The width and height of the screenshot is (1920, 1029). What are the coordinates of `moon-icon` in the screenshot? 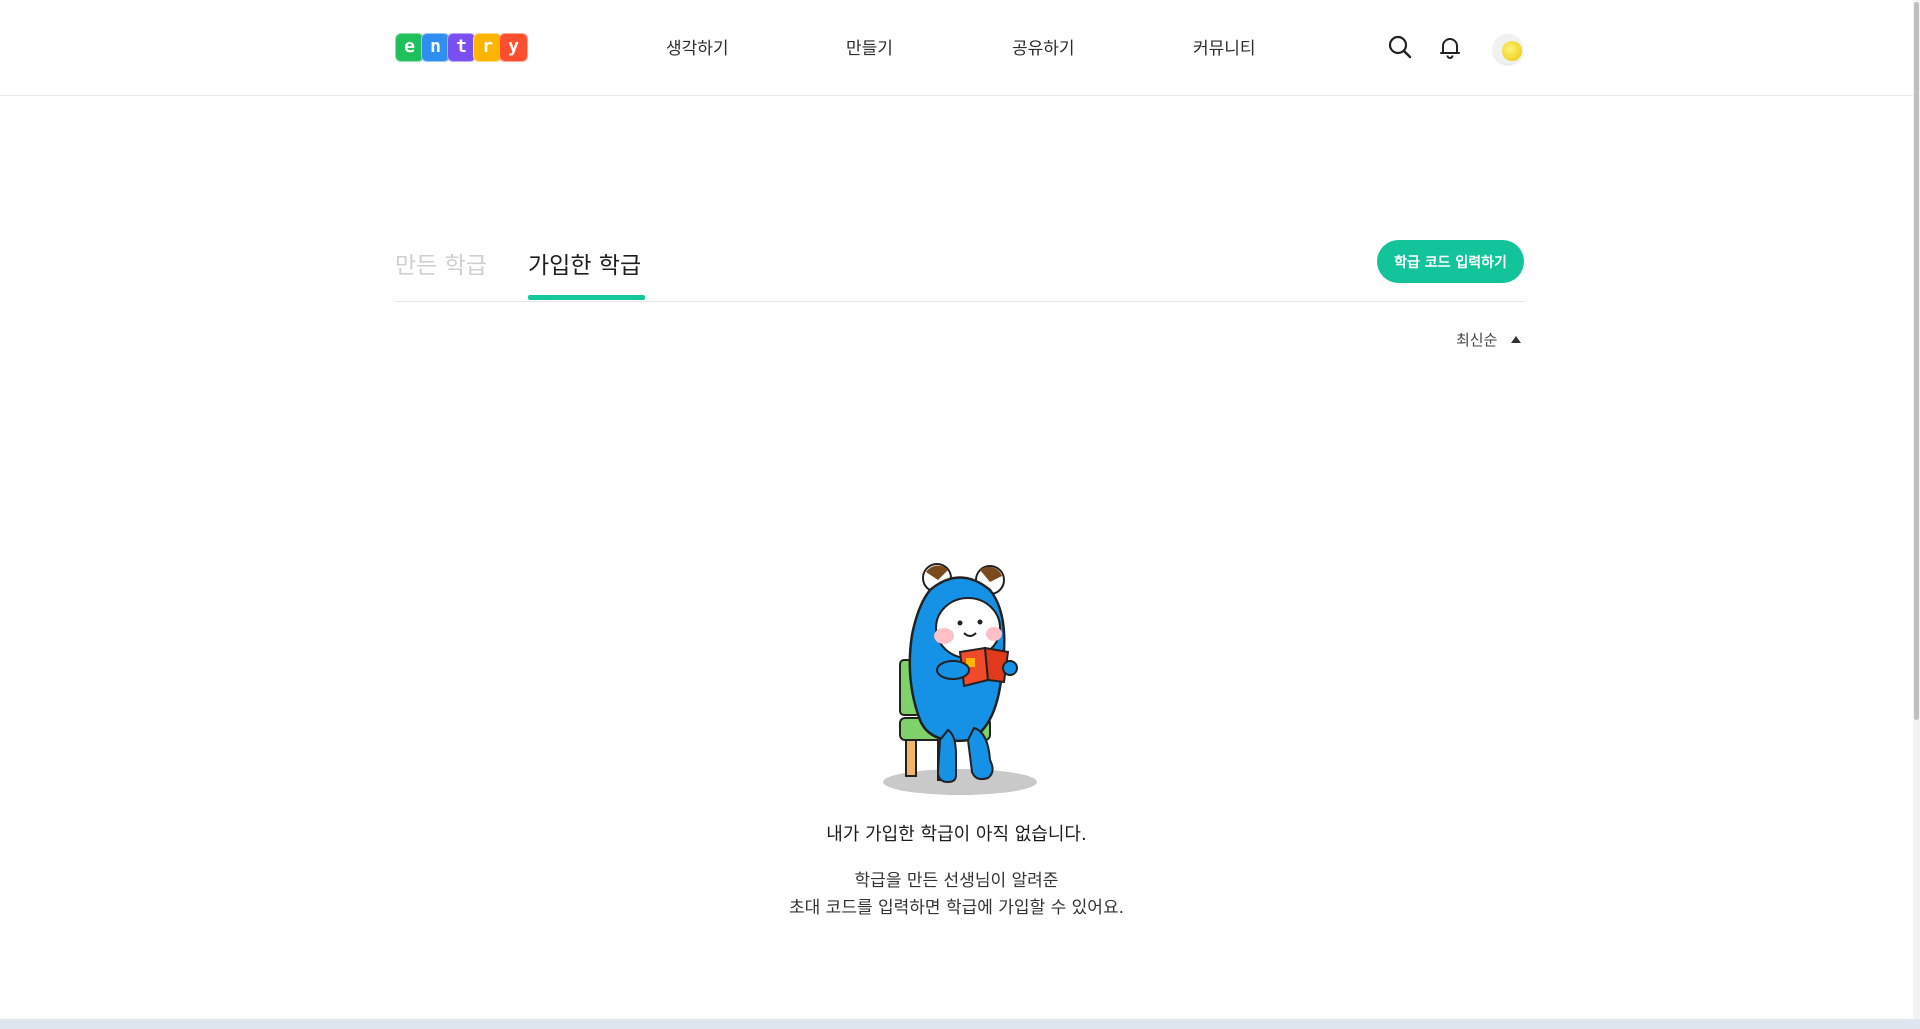 It's located at (1512, 51).